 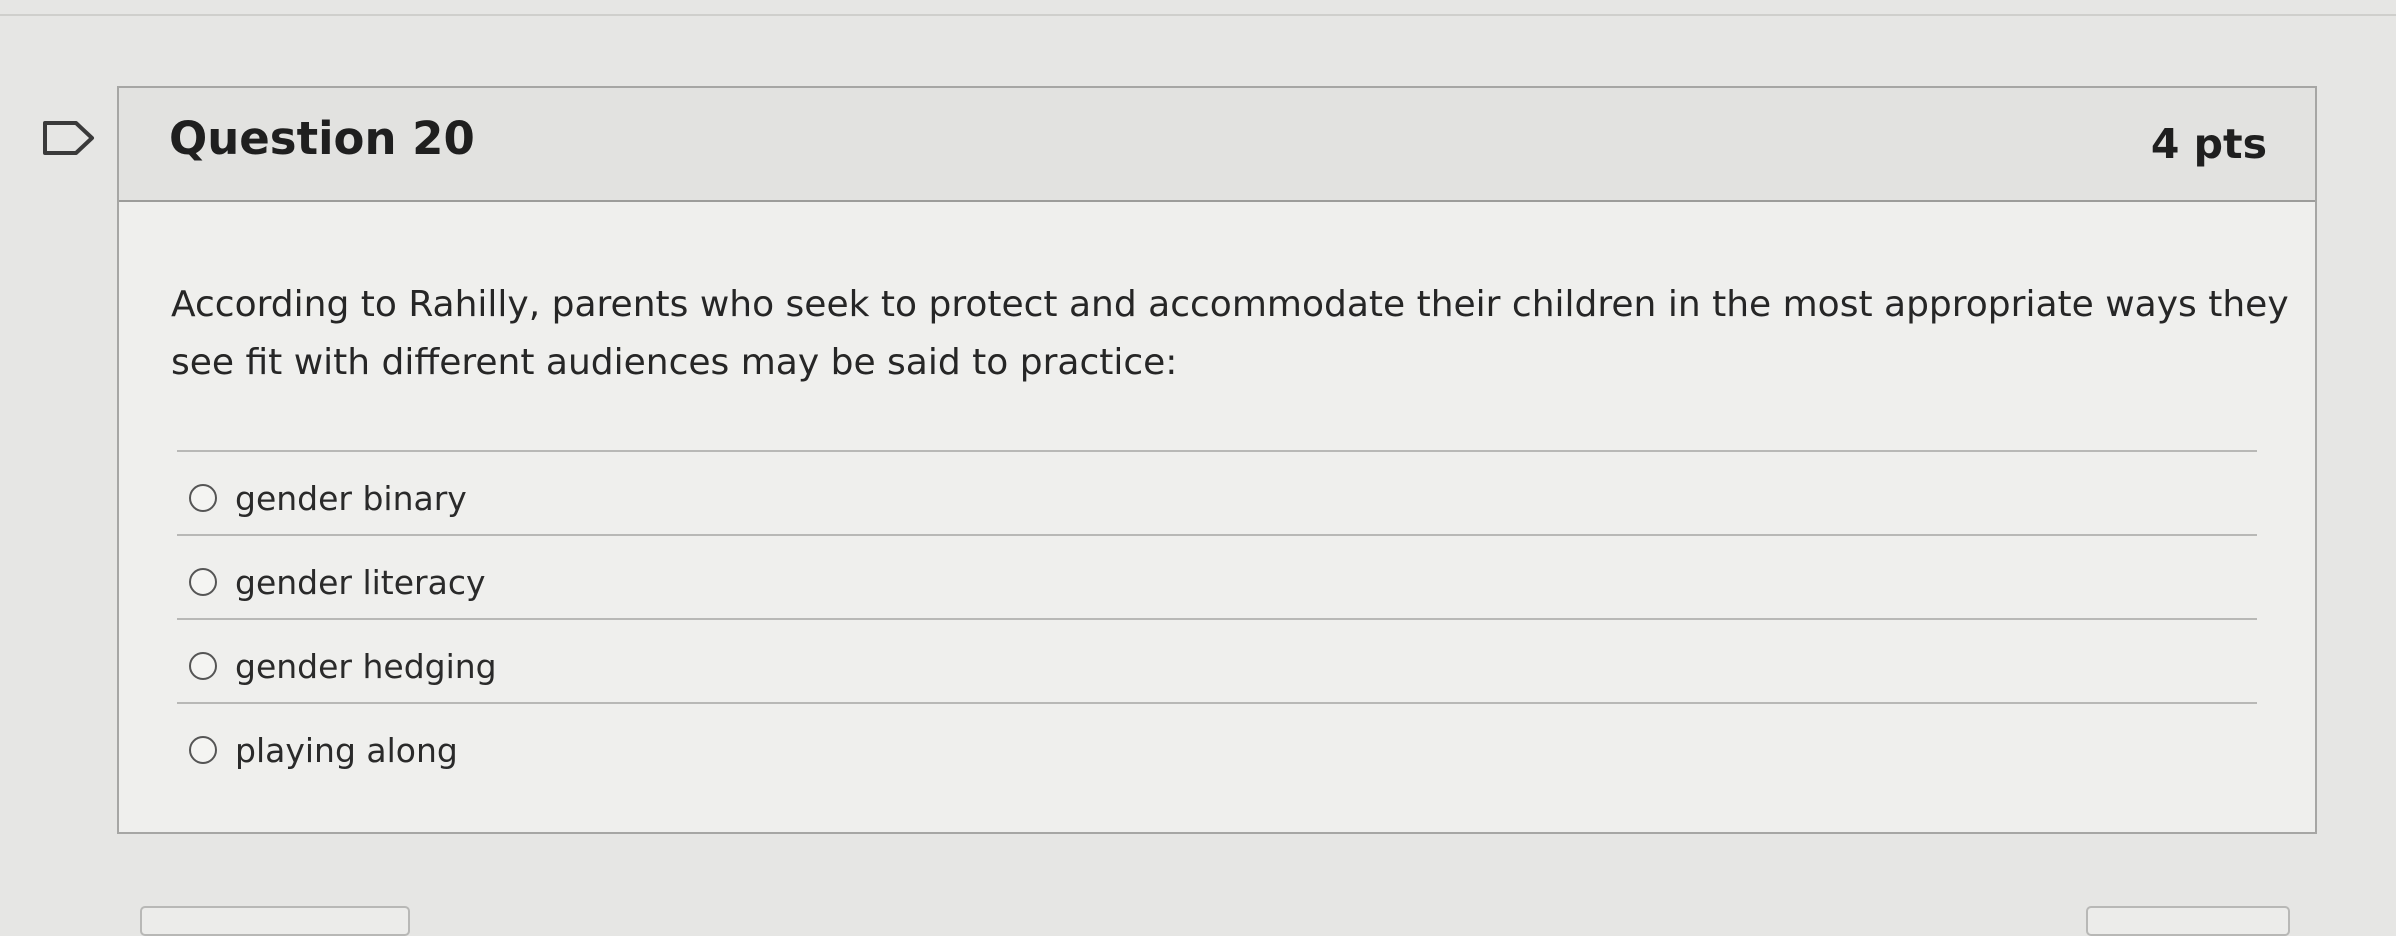 I want to click on top-divider, so click(x=1198, y=15).